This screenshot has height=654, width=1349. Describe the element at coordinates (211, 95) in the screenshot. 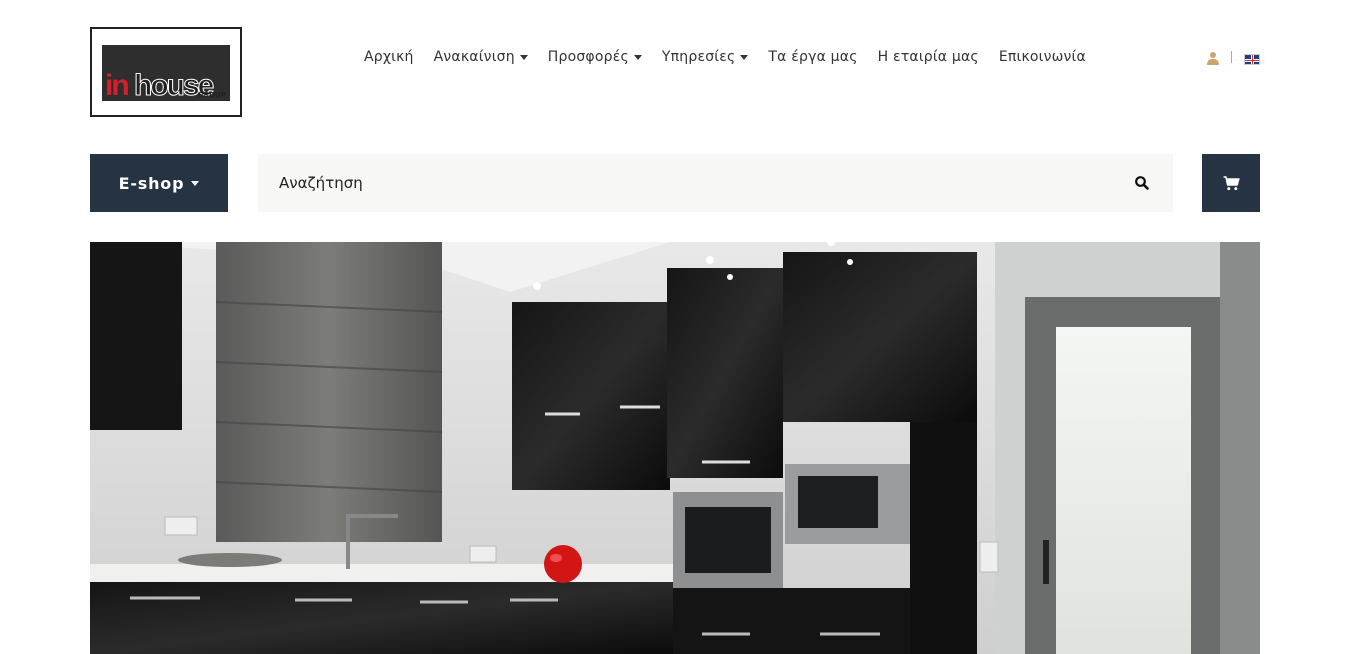

I see `logo-text-group: GROUP` at that location.